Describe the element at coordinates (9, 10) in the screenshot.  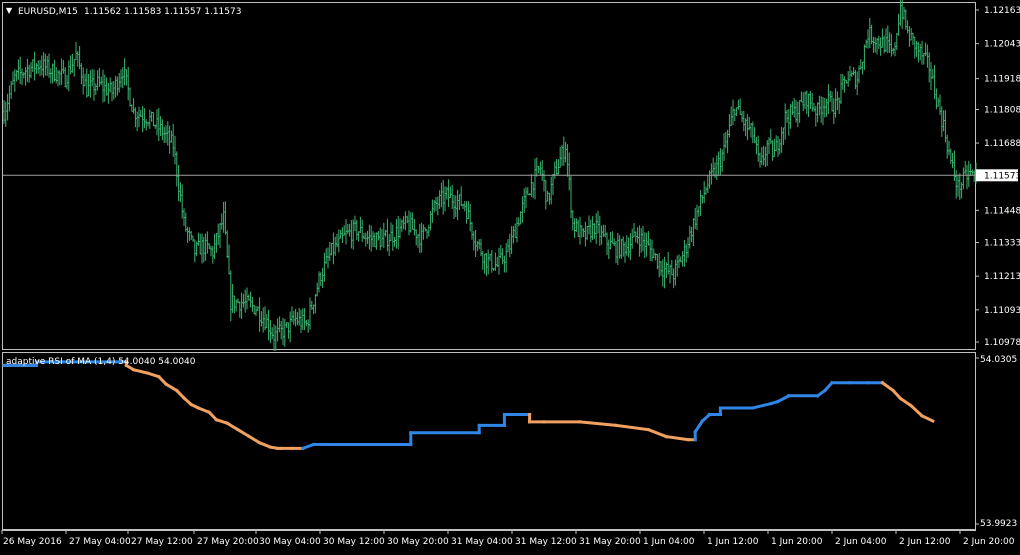
I see `symbol-menu-arrow: ▼` at that location.